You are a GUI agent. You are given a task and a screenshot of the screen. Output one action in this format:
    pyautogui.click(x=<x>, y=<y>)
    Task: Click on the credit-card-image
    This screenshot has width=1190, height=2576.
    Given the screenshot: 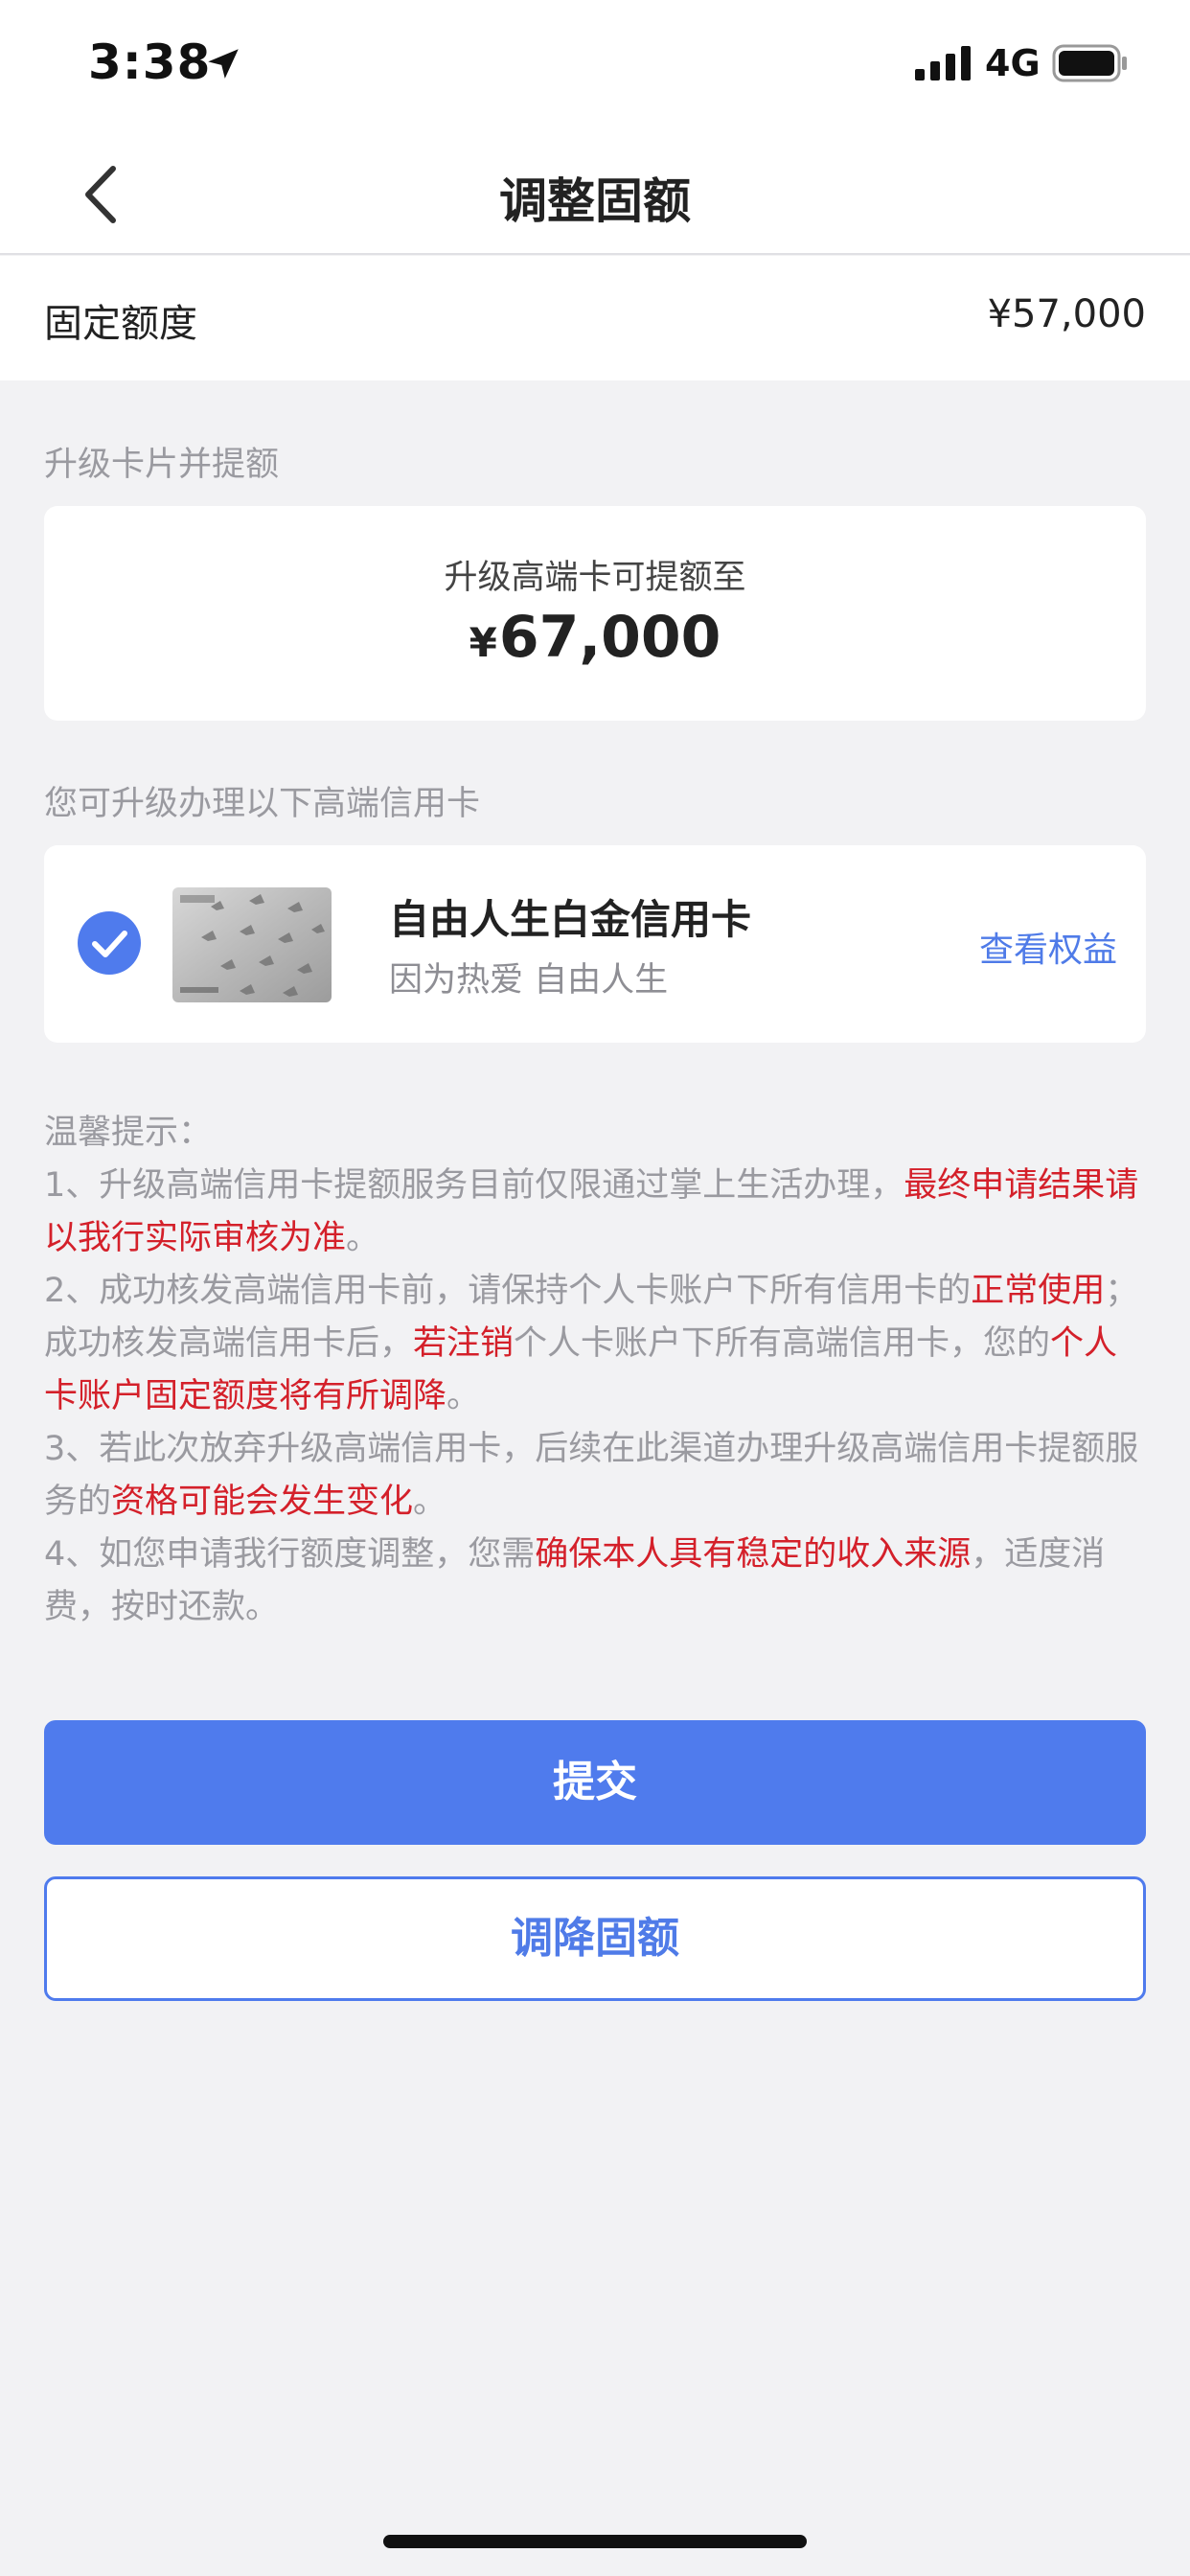 What is the action you would take?
    pyautogui.click(x=252, y=945)
    